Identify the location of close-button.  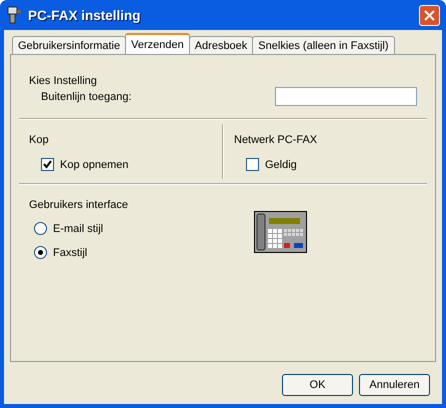
(429, 15).